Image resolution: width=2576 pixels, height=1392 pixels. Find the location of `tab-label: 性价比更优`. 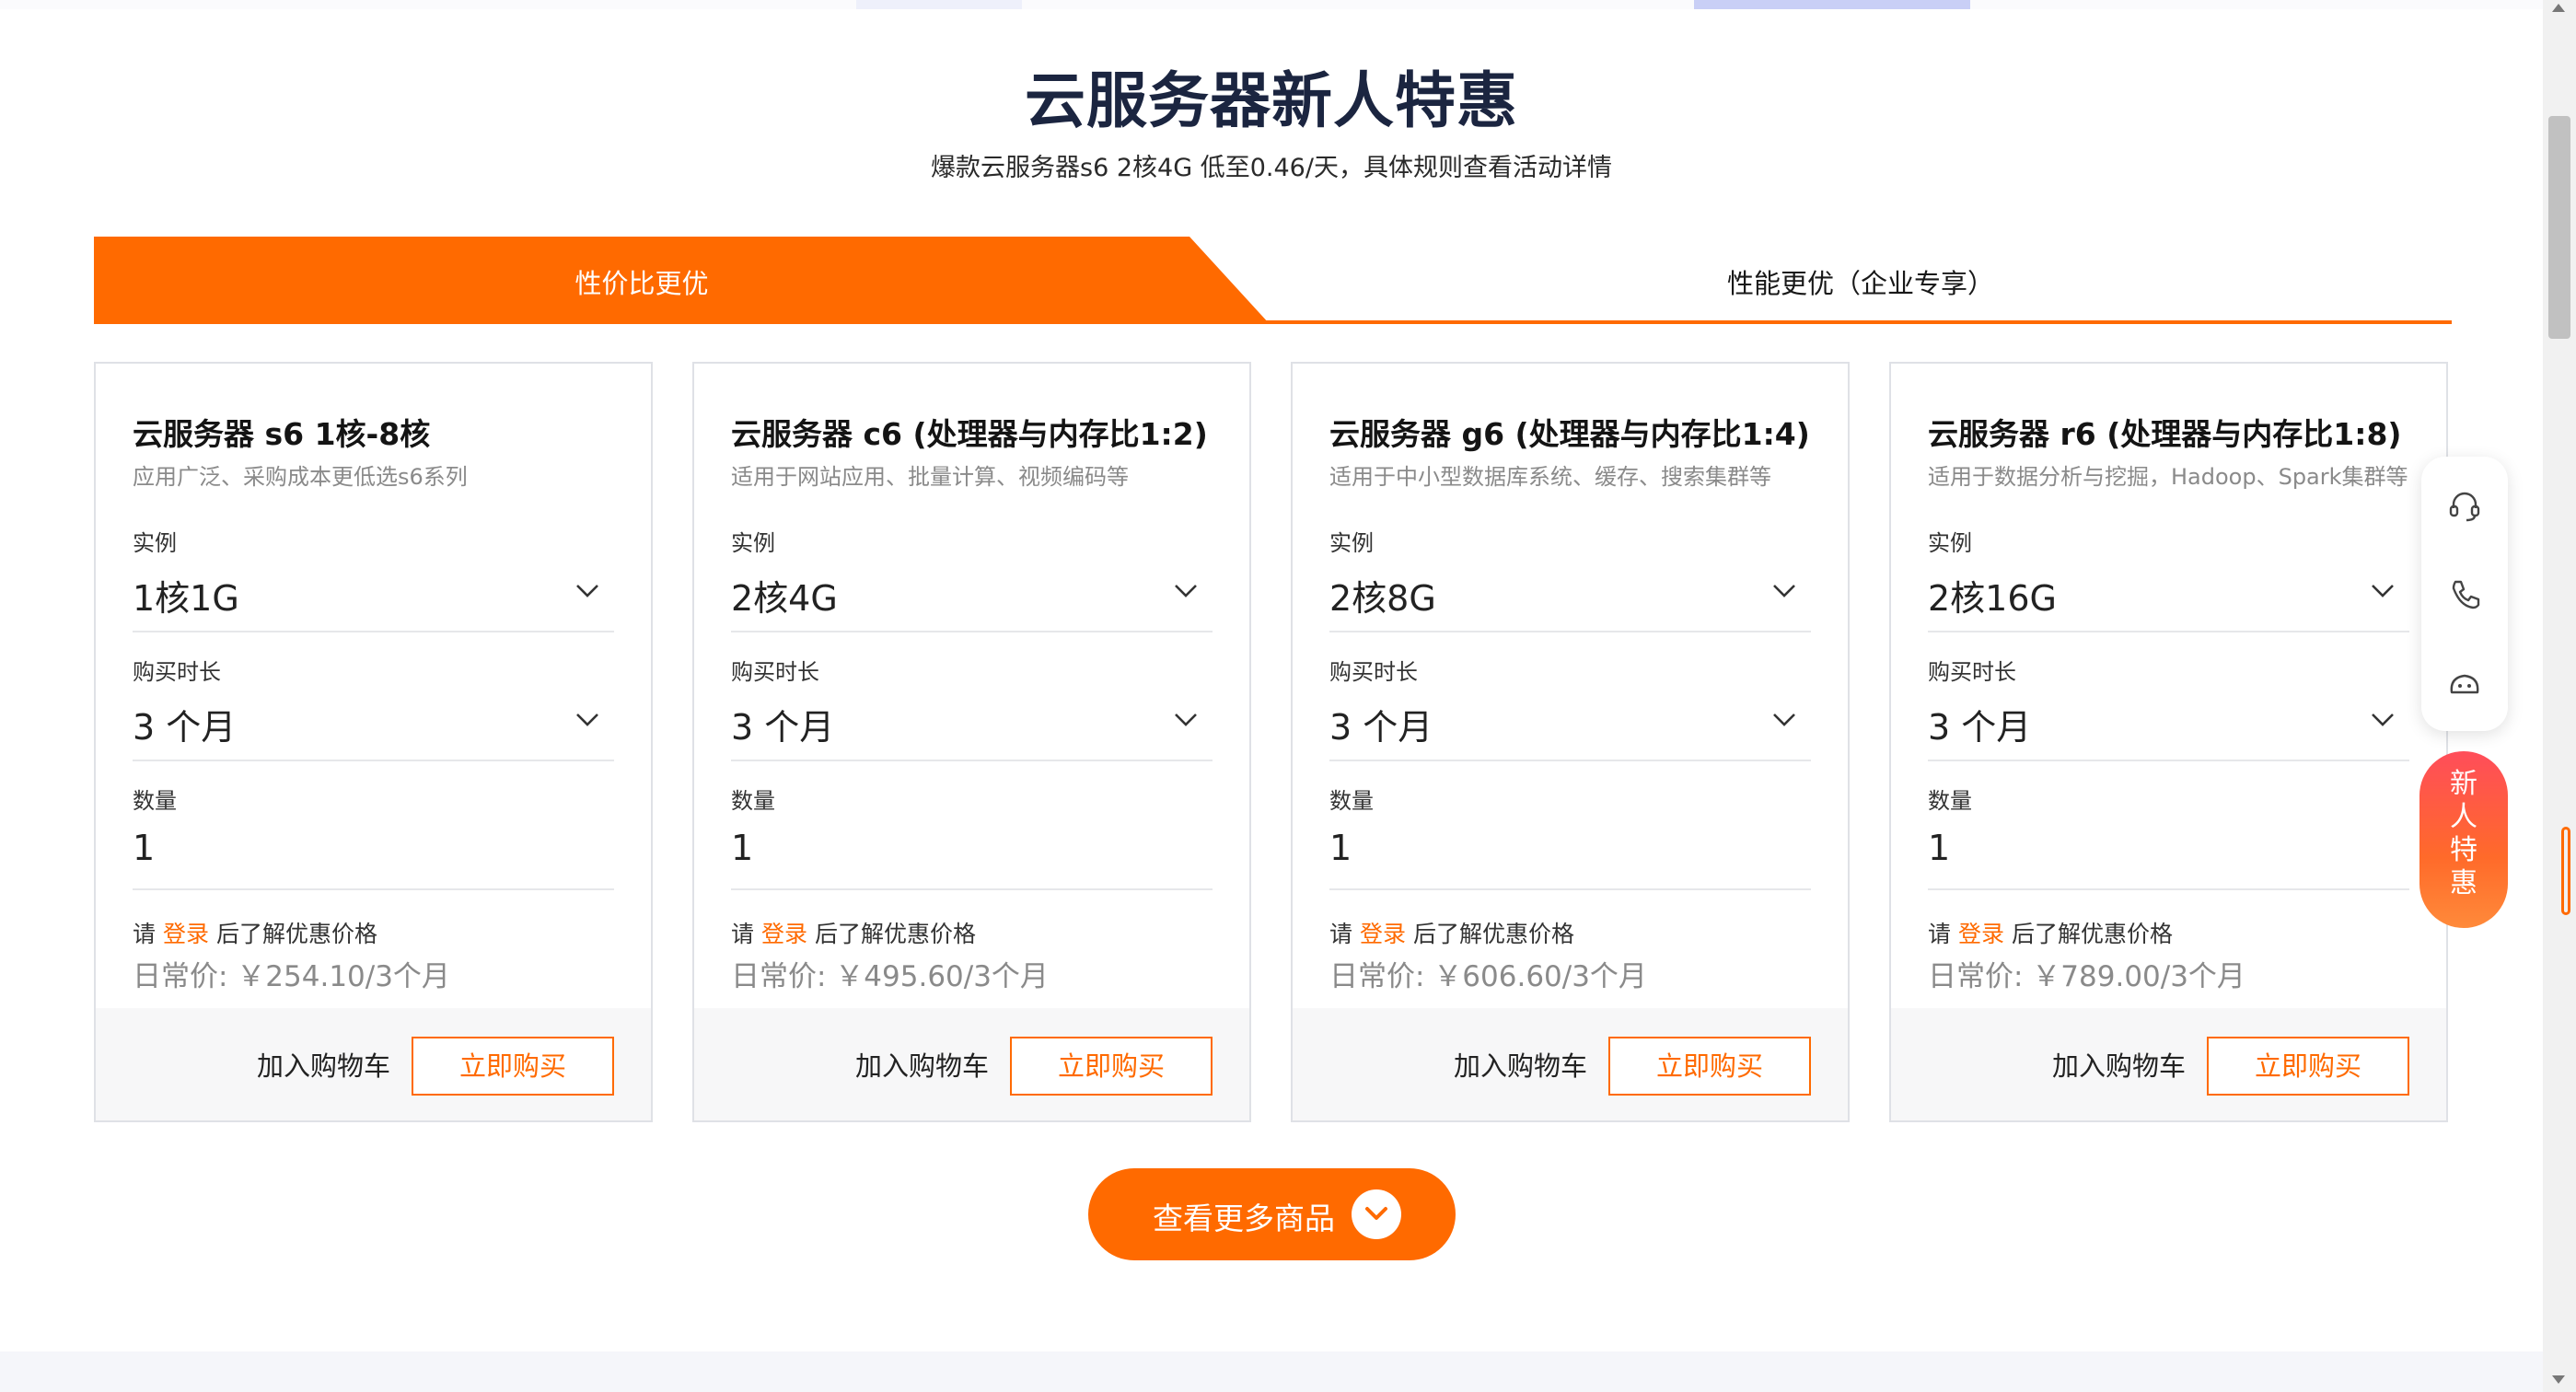

tab-label: 性价比更优 is located at coordinates (641, 283).